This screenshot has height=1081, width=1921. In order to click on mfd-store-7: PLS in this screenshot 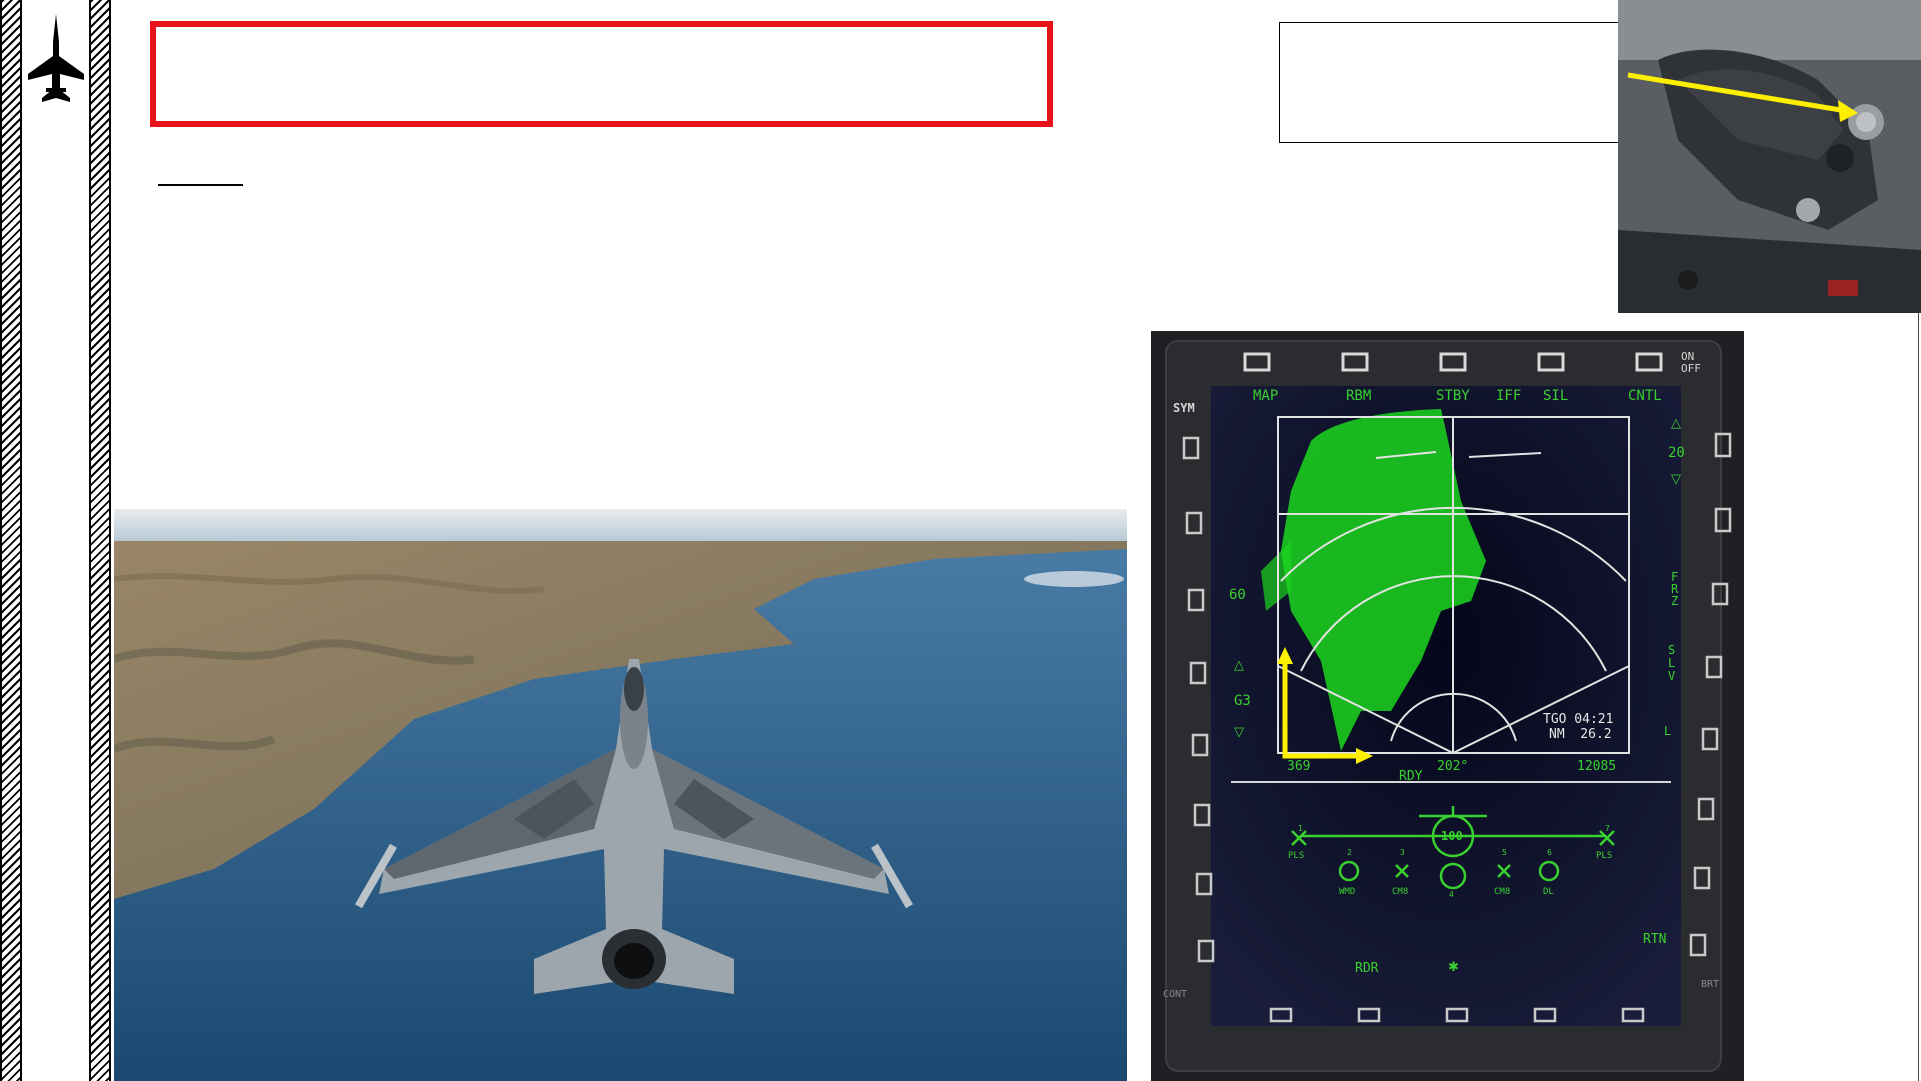, I will do `click(1604, 856)`.